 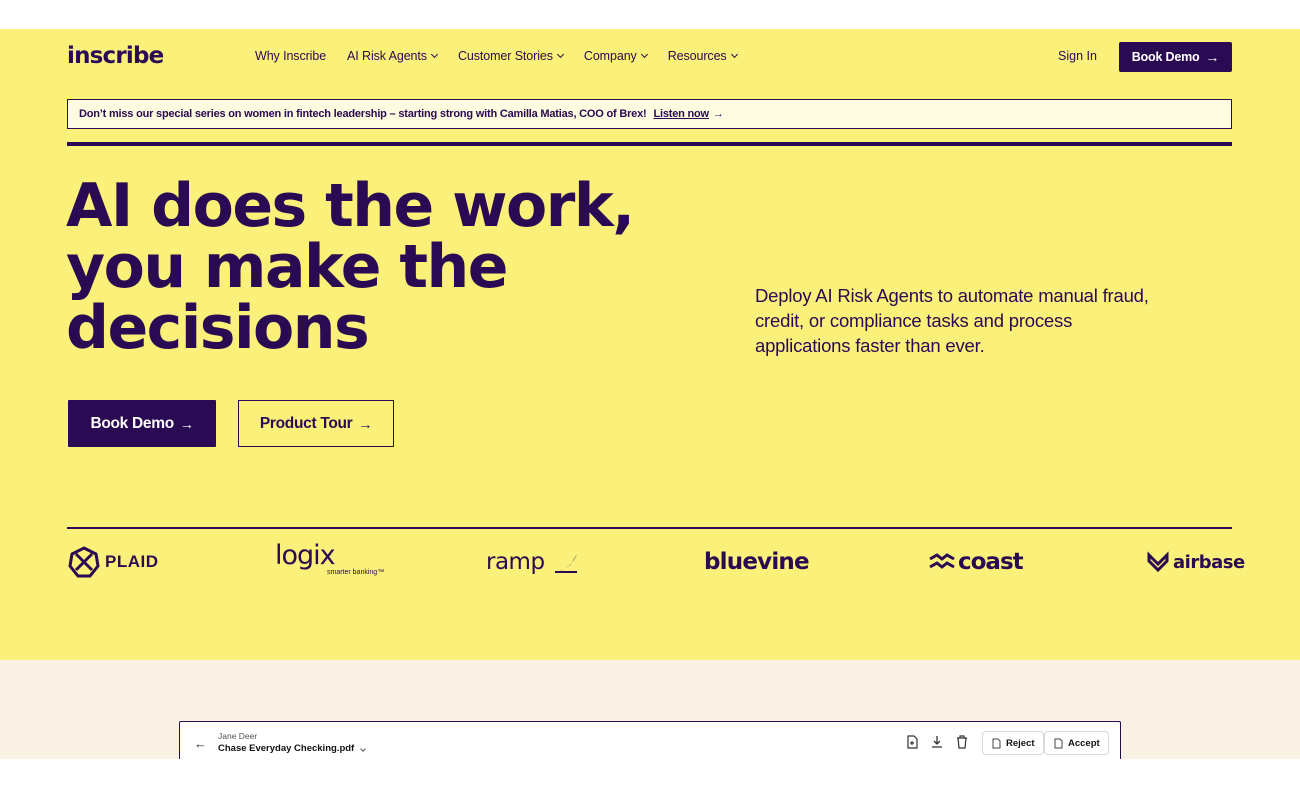 I want to click on preview-user-name: Jane Deer, so click(x=238, y=736).